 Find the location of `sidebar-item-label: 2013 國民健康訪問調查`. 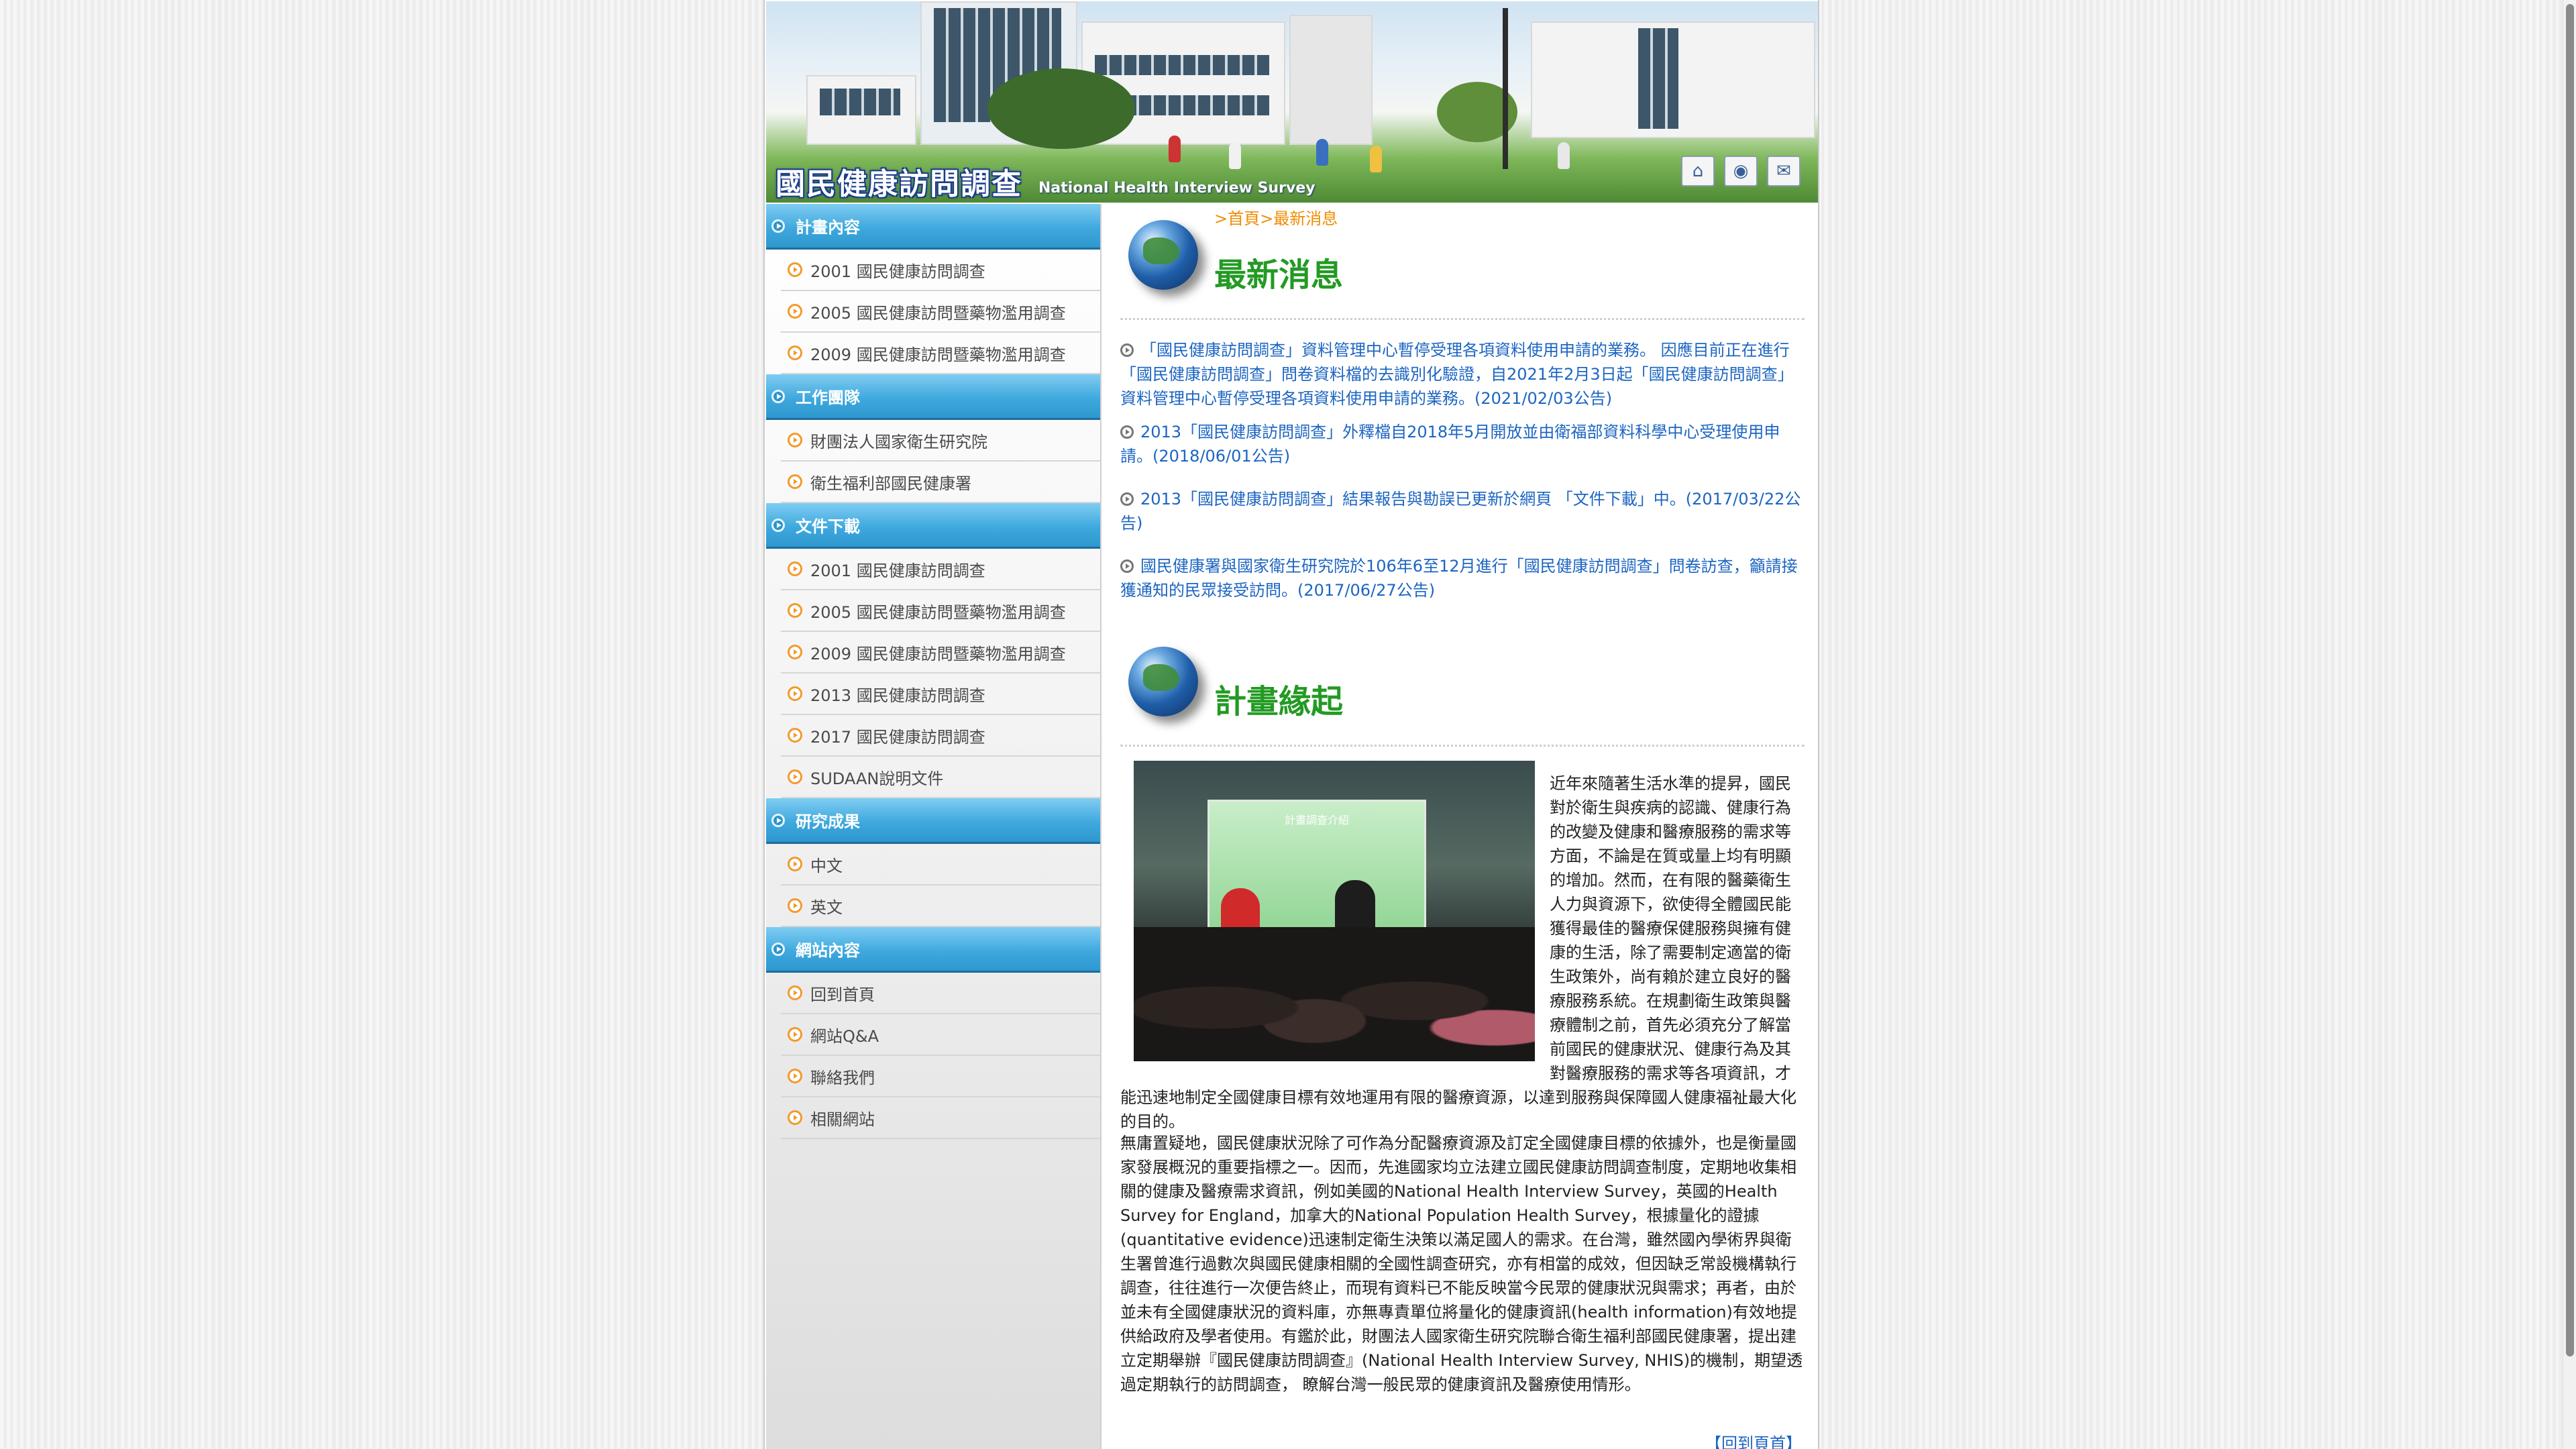

sidebar-item-label: 2013 國民健康訪問調查 is located at coordinates (897, 695).